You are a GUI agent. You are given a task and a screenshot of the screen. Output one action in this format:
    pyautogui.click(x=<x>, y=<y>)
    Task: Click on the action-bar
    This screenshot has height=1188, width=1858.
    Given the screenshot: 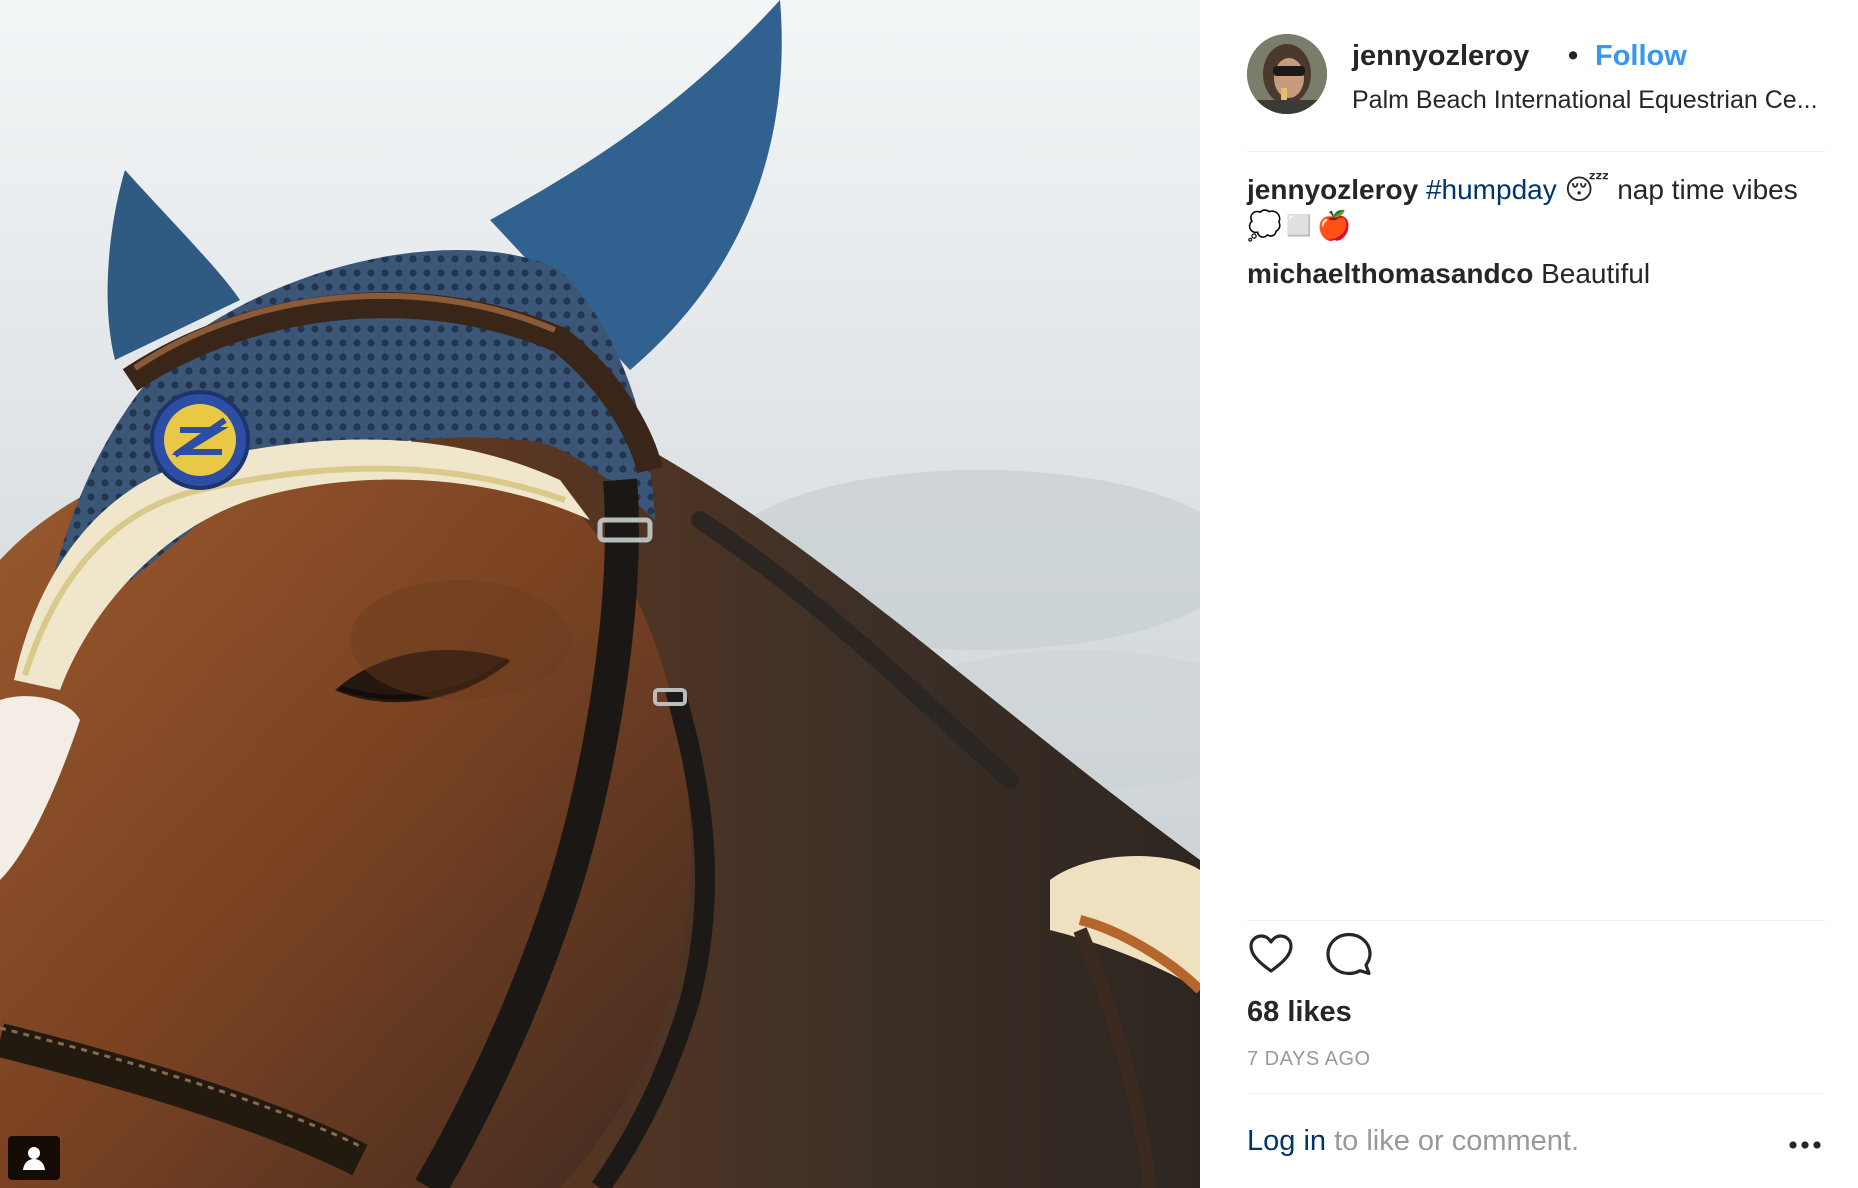 What is the action you would take?
    pyautogui.click(x=1310, y=955)
    